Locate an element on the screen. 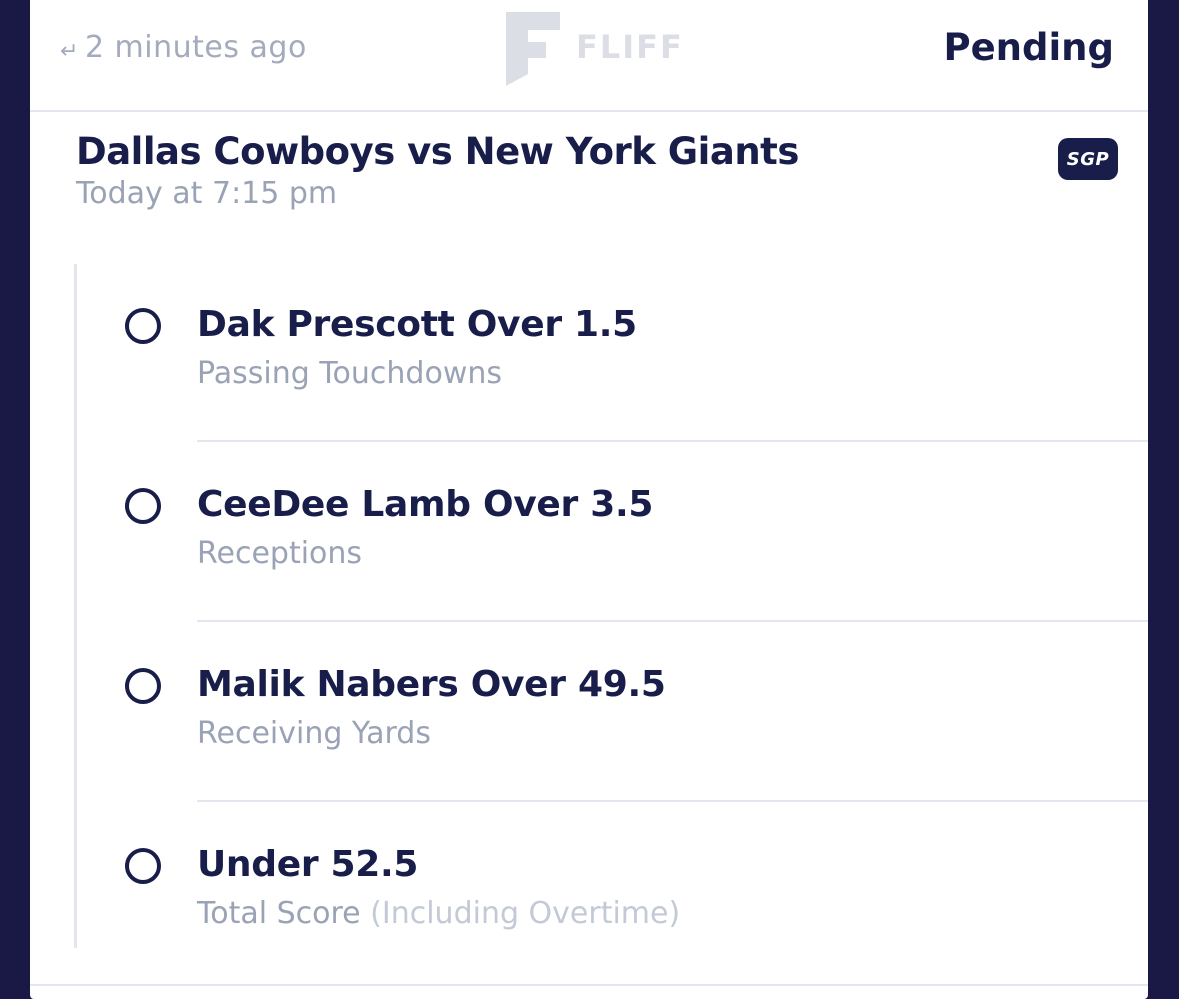 This screenshot has height=999, width=1179. sgp-badge: SGP is located at coordinates (1088, 159).